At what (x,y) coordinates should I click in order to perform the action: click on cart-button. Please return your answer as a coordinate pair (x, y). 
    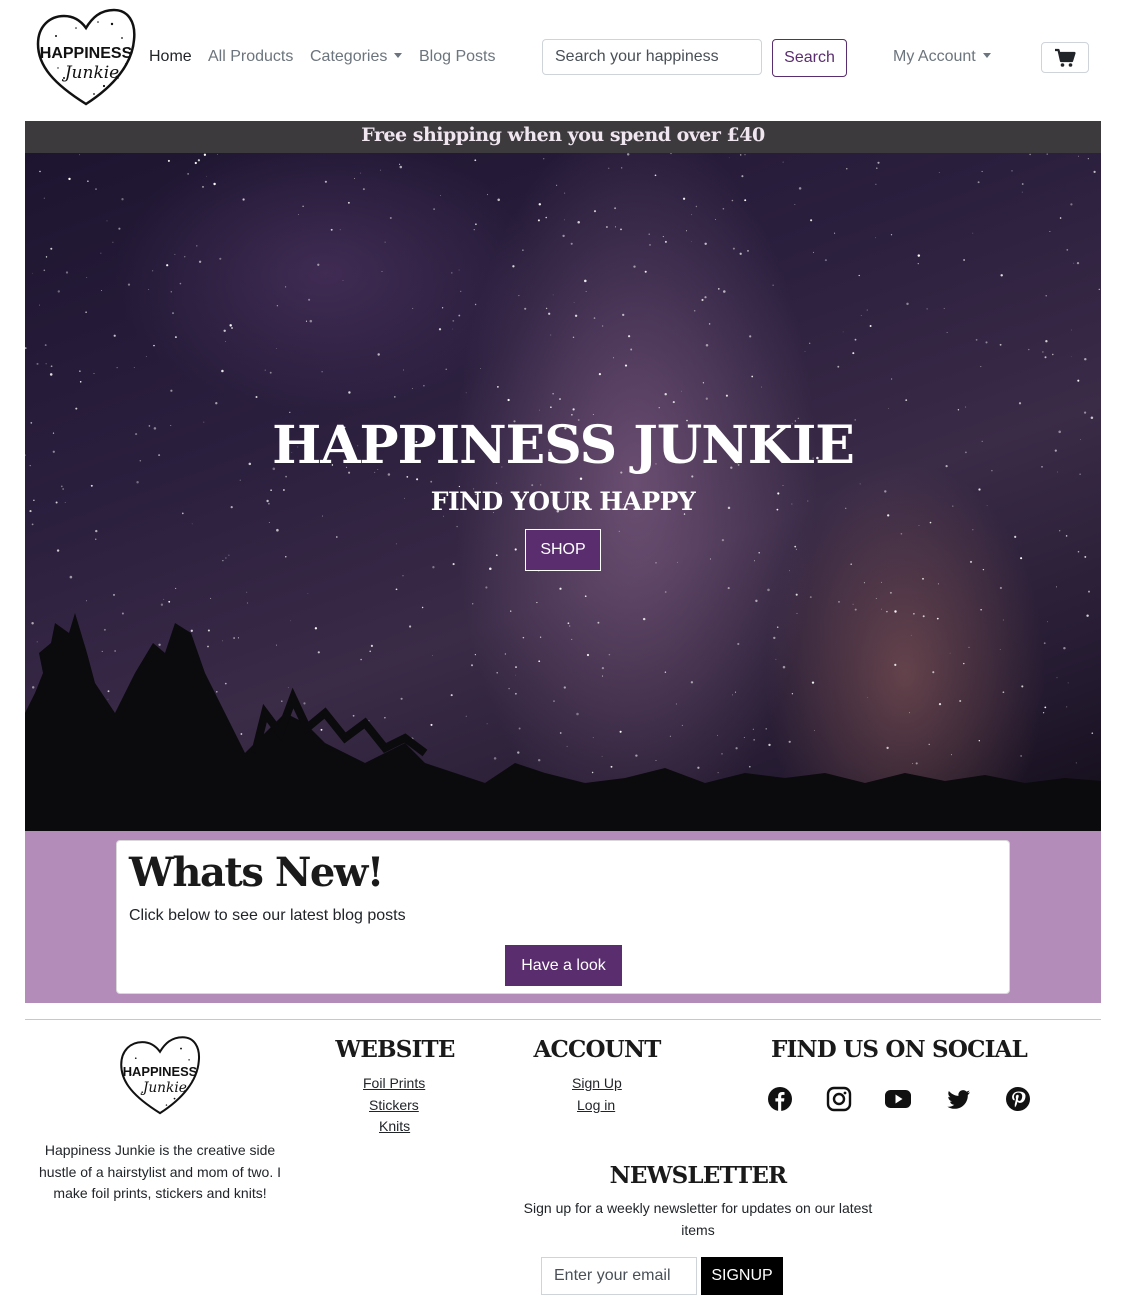
    Looking at the image, I should click on (1065, 57).